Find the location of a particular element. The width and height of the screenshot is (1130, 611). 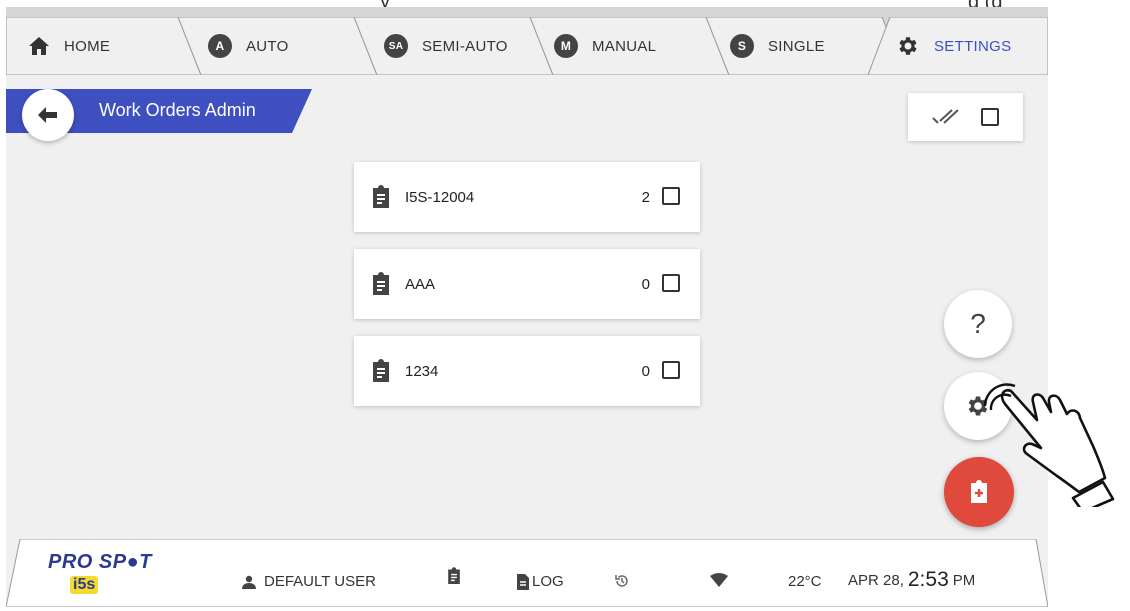

time-value: 2:53 is located at coordinates (928, 579).